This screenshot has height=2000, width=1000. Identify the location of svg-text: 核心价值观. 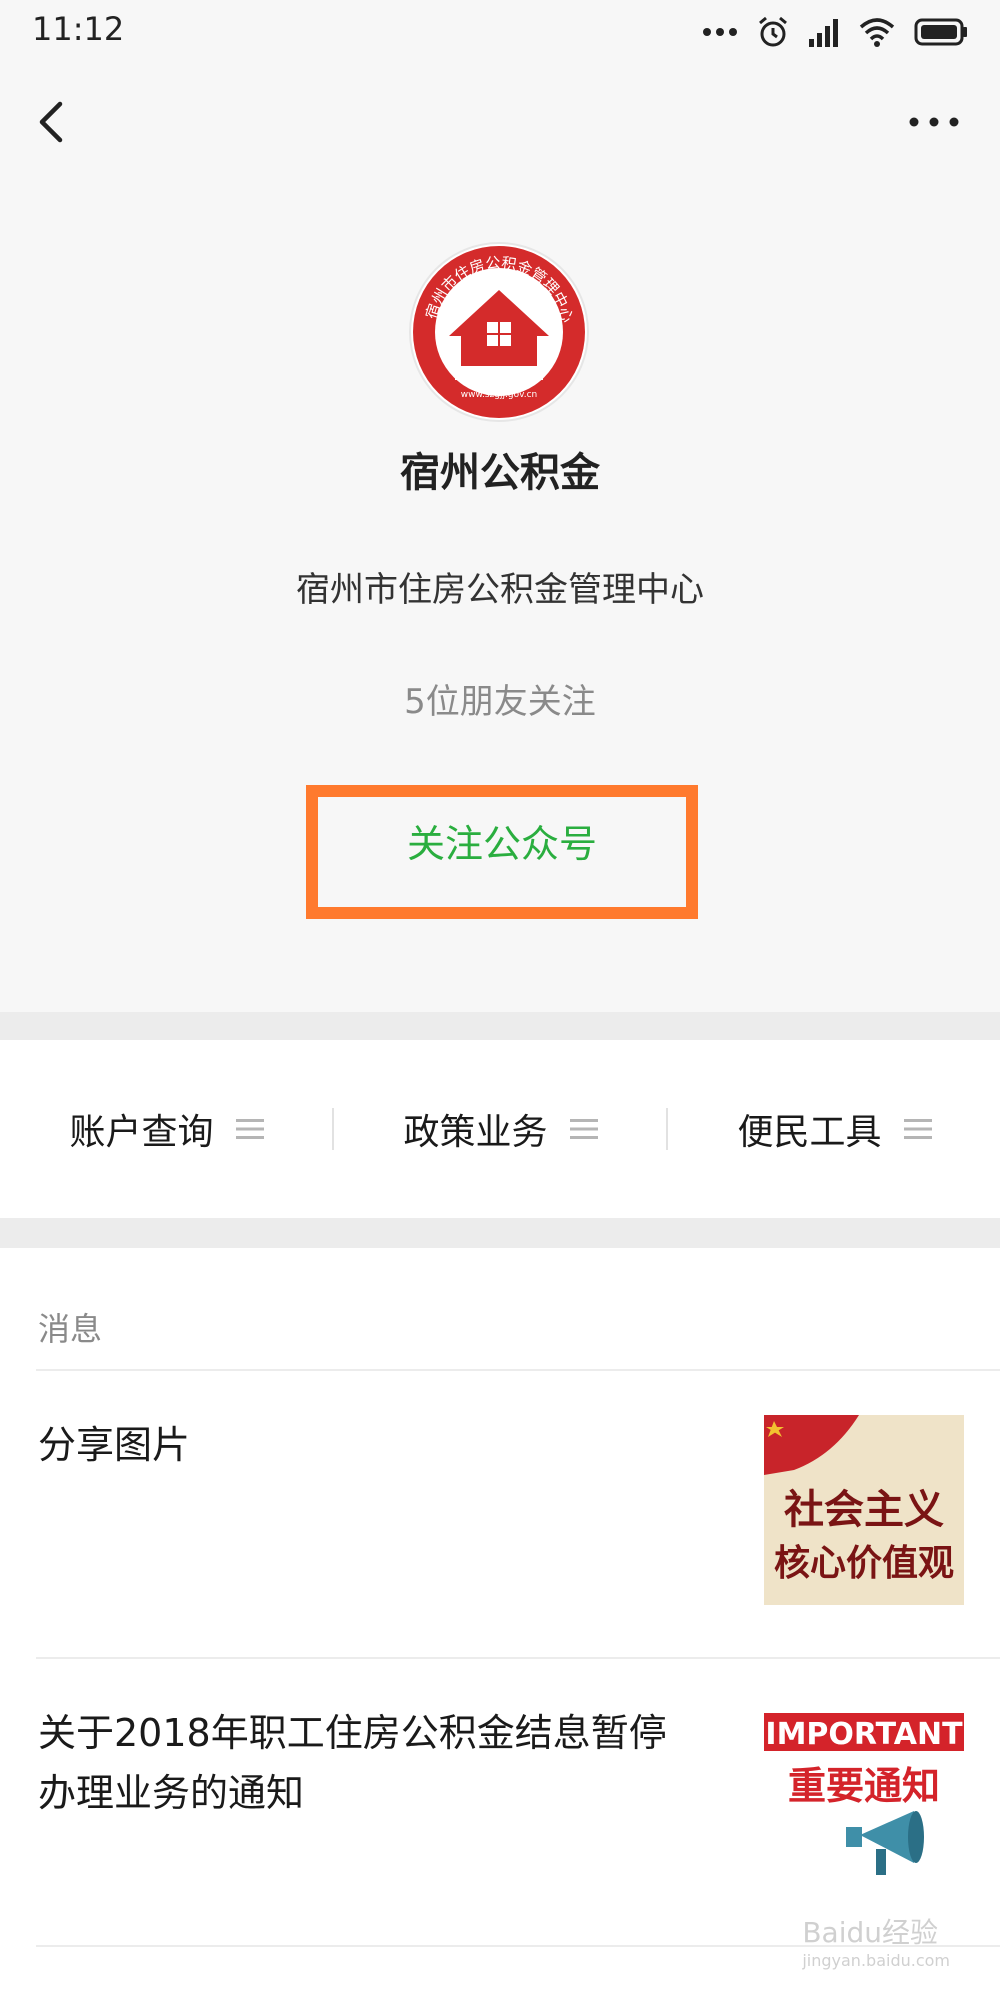
(864, 1563).